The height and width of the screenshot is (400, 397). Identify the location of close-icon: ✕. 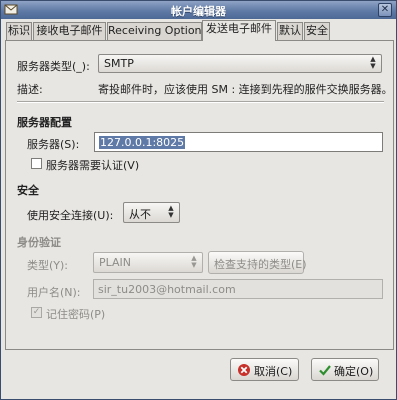
(385, 9).